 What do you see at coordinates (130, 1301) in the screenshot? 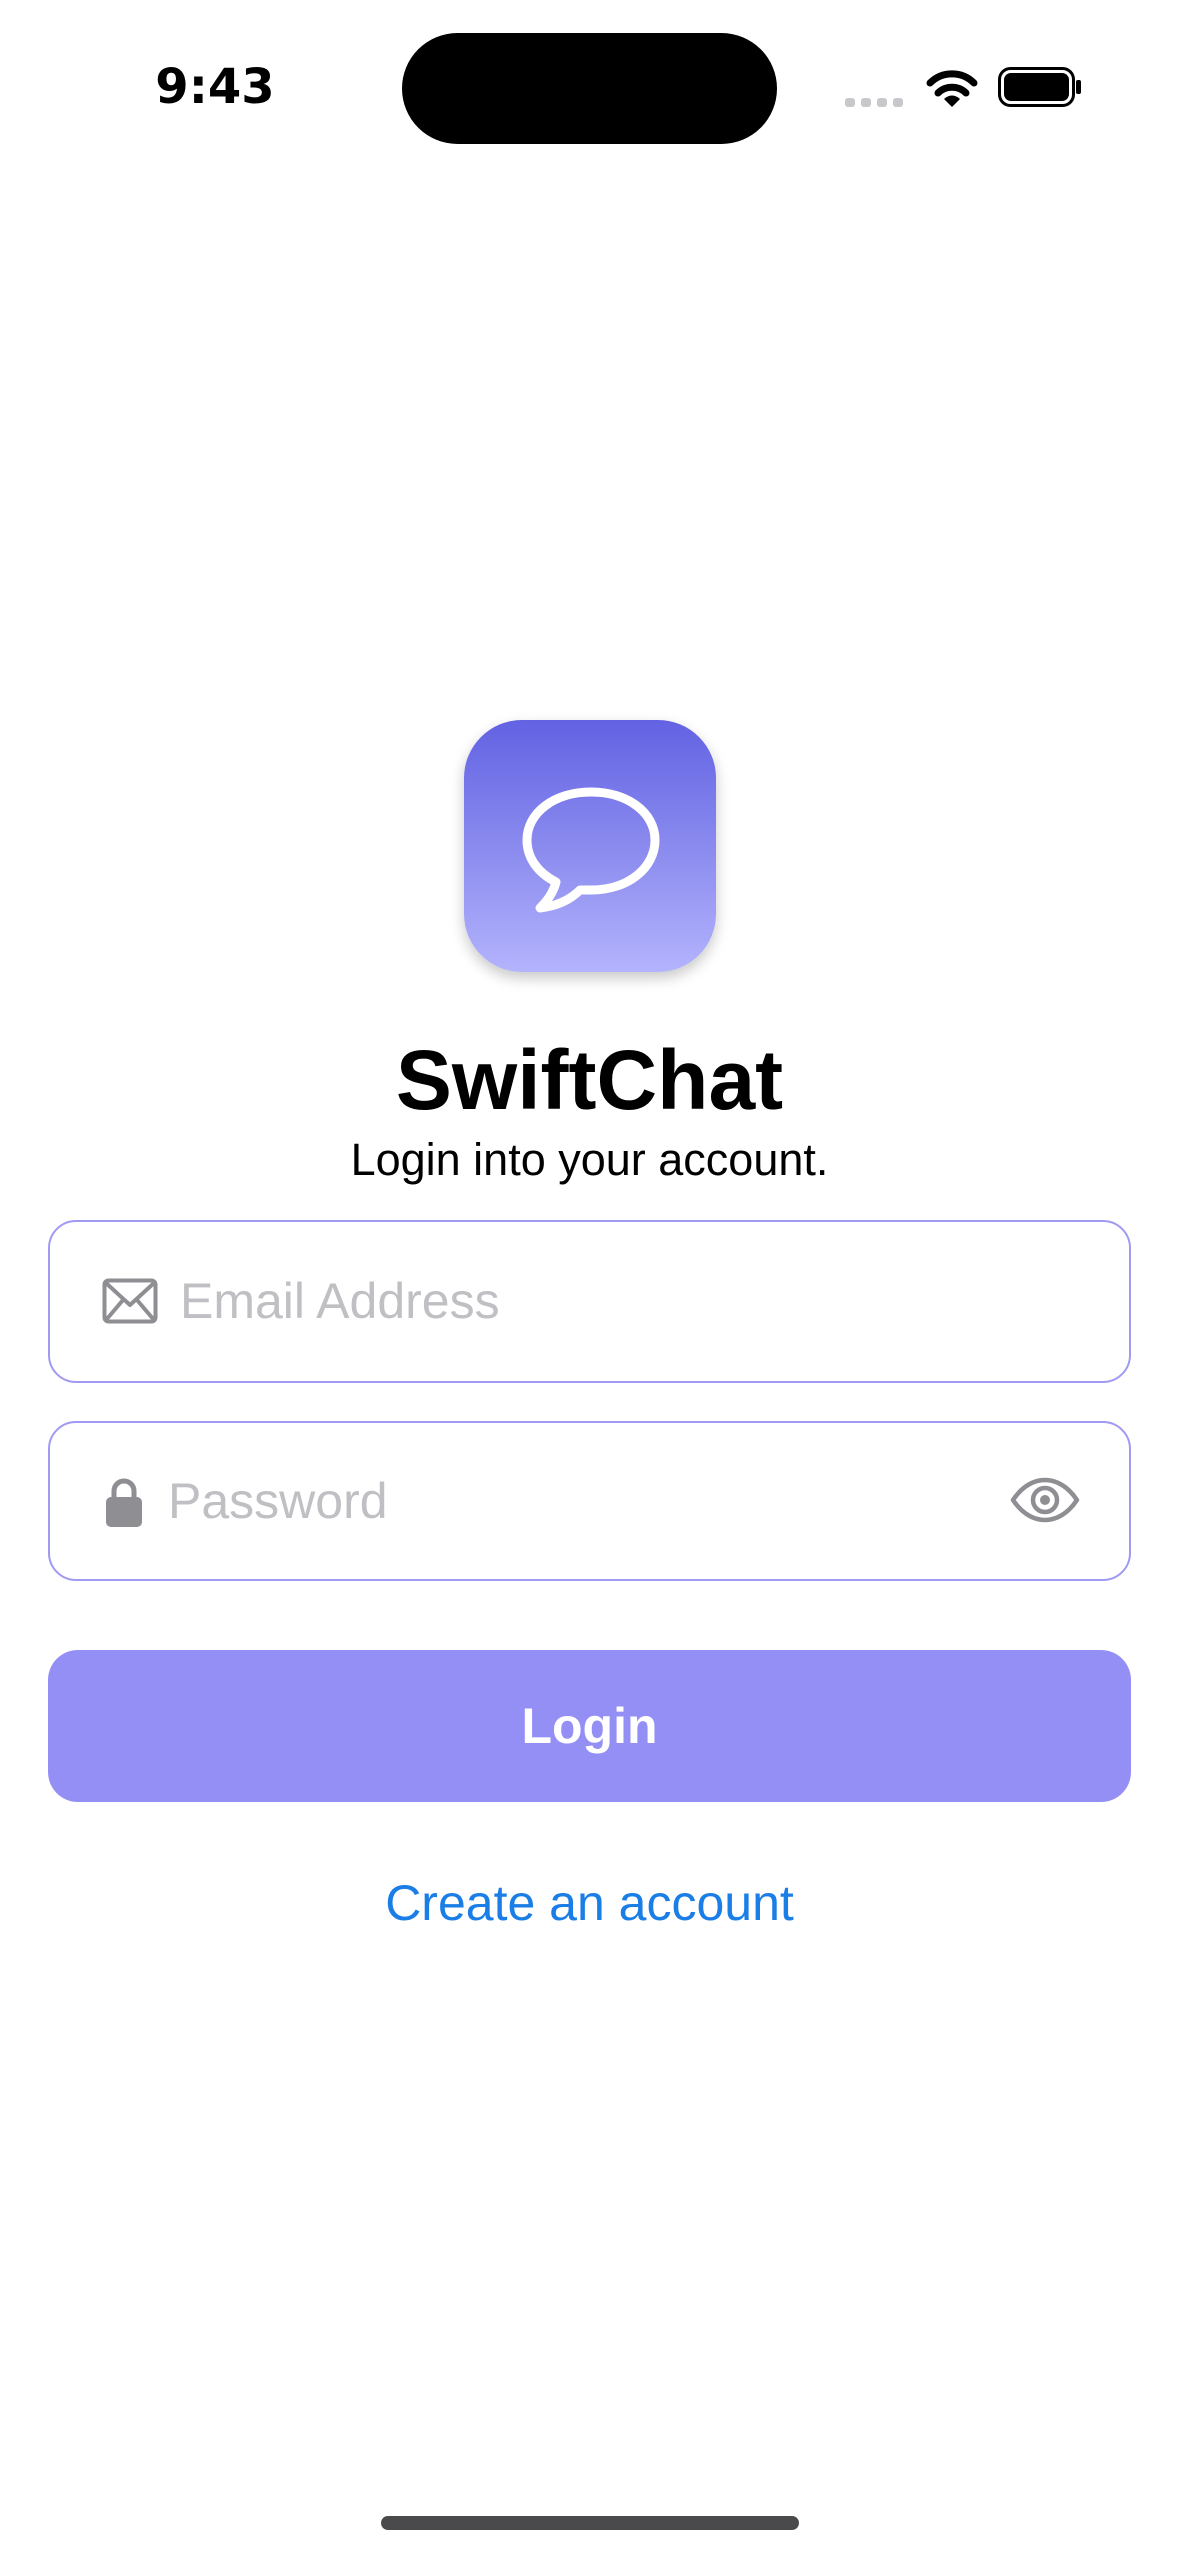
I see `envelope-icon` at bounding box center [130, 1301].